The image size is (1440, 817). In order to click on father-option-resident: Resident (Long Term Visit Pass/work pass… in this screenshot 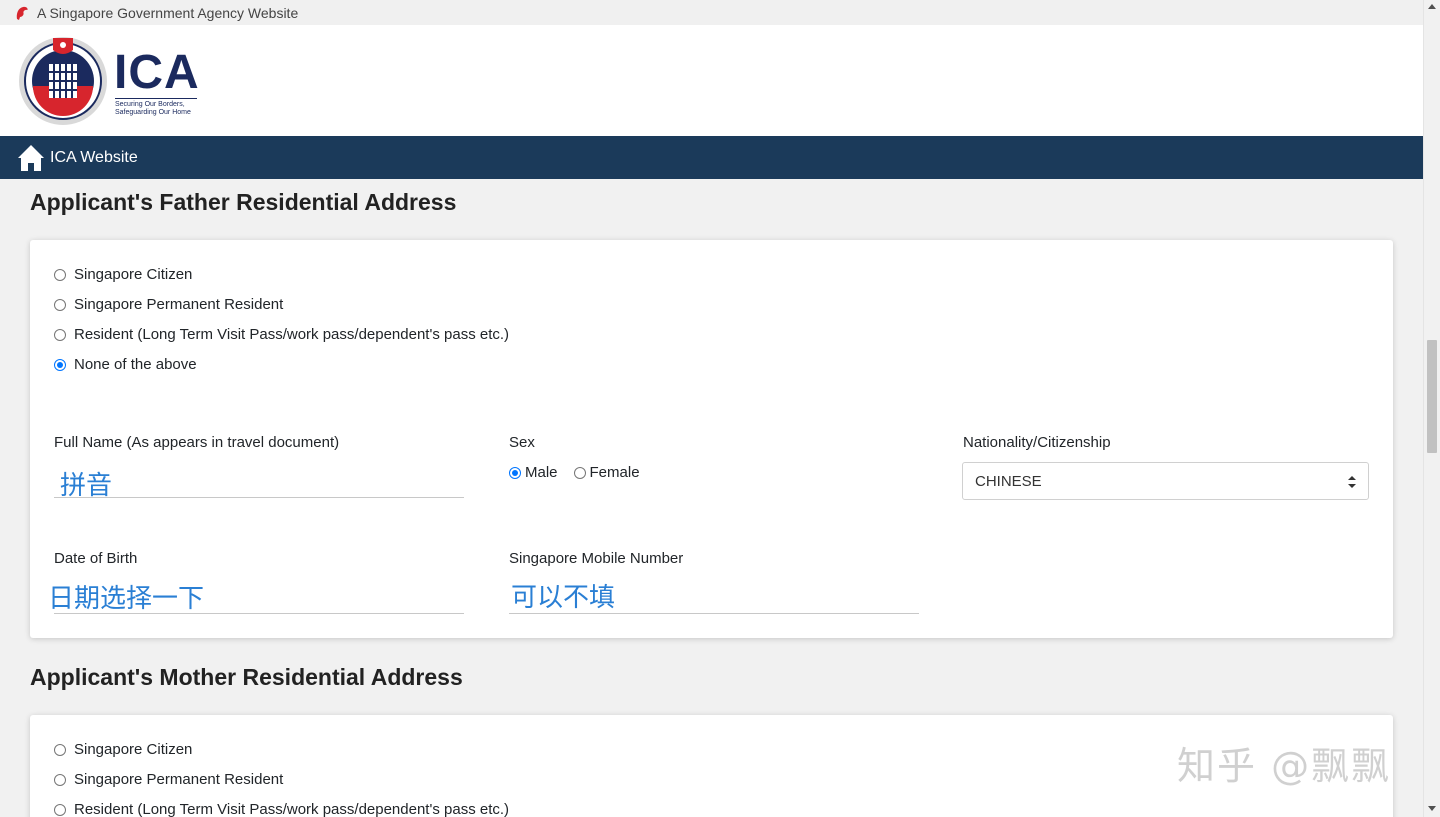, I will do `click(281, 334)`.